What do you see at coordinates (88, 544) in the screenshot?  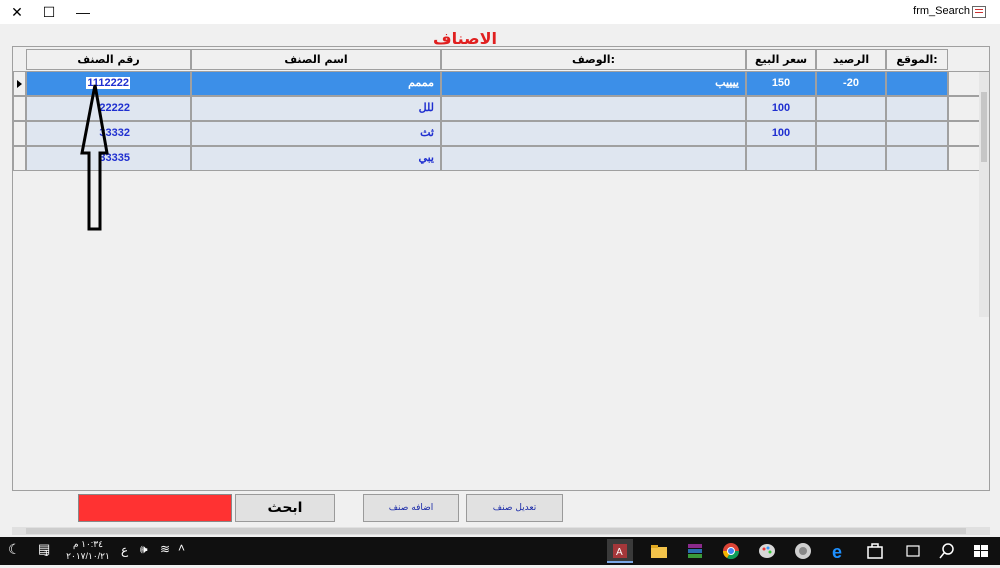 I see `clock-time: ١٠:٣٤ م` at bounding box center [88, 544].